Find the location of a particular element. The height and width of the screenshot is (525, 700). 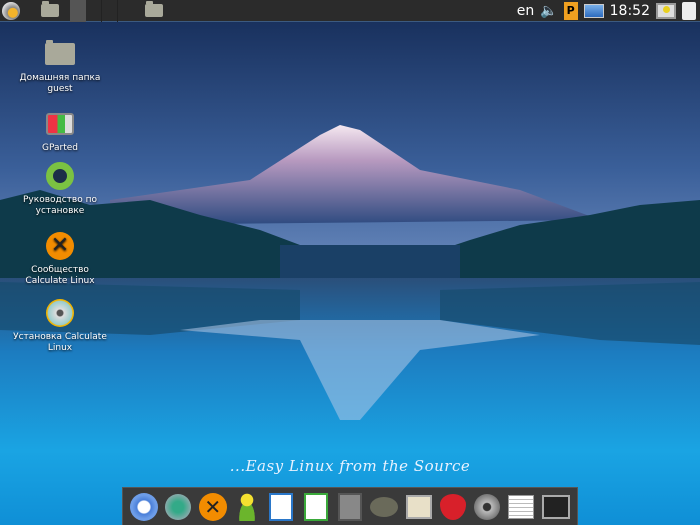

updates-icon is located at coordinates (666, 11).